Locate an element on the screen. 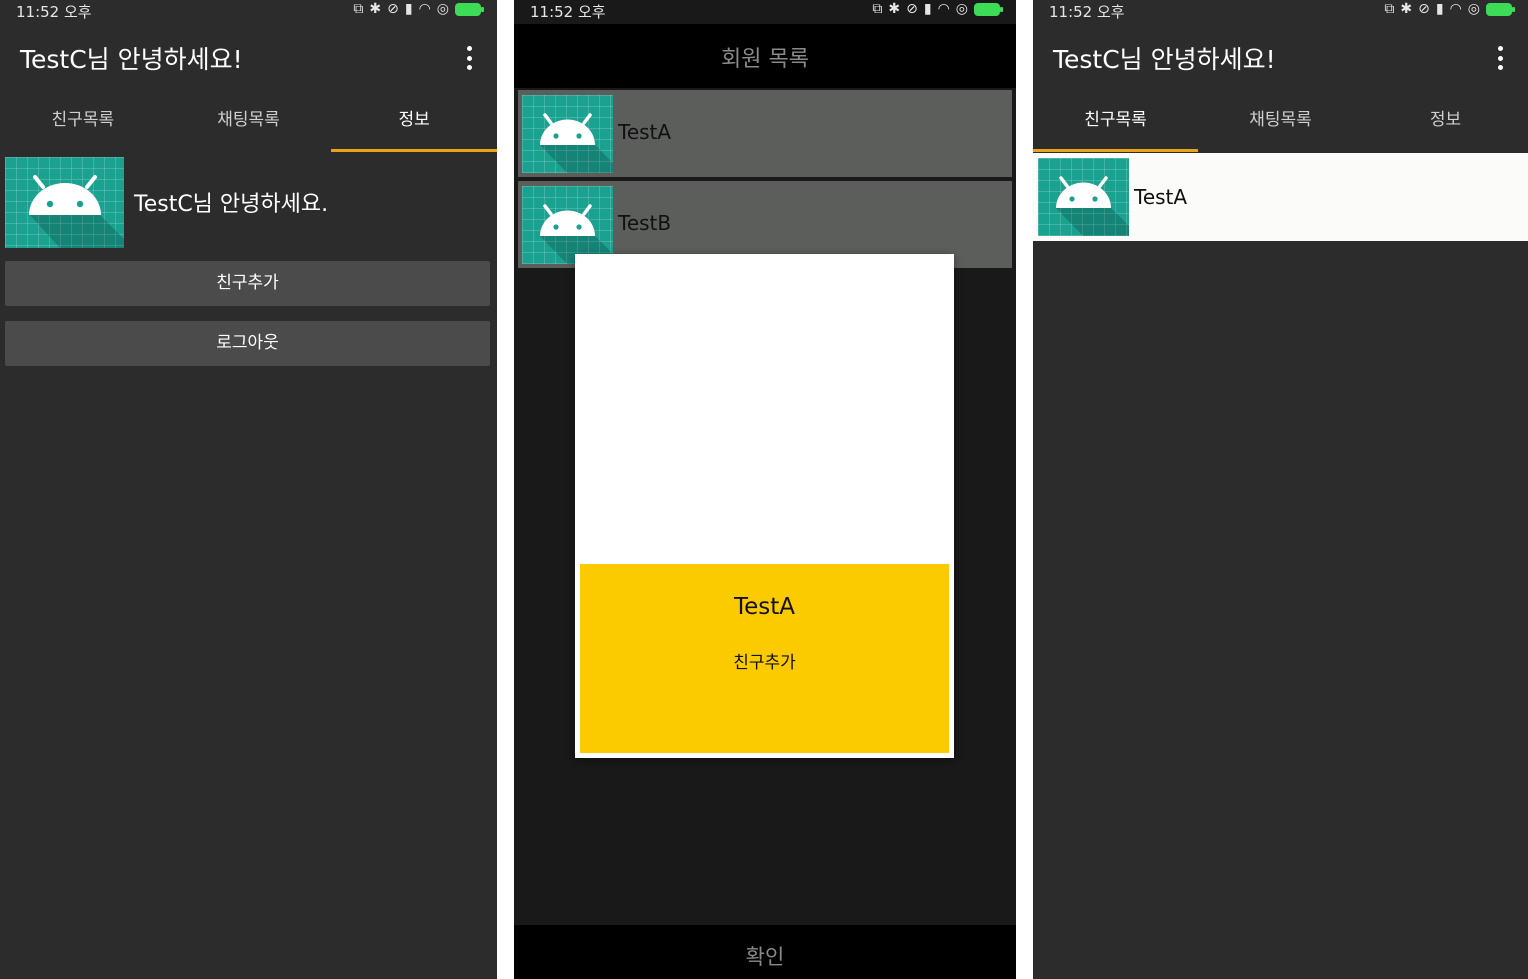  member-name: TestB is located at coordinates (645, 223).